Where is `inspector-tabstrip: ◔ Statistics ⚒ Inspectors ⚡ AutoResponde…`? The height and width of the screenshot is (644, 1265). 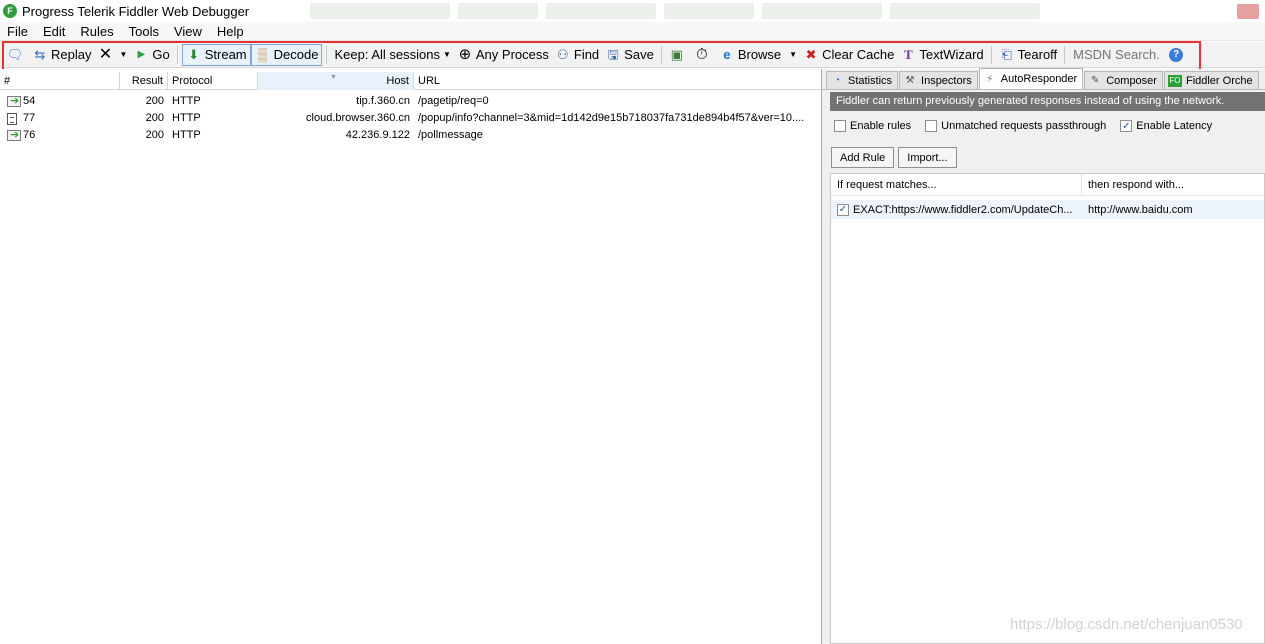
inspector-tabstrip: ◔ Statistics ⚒ Inspectors ⚡ AutoResponde… is located at coordinates (1043, 79).